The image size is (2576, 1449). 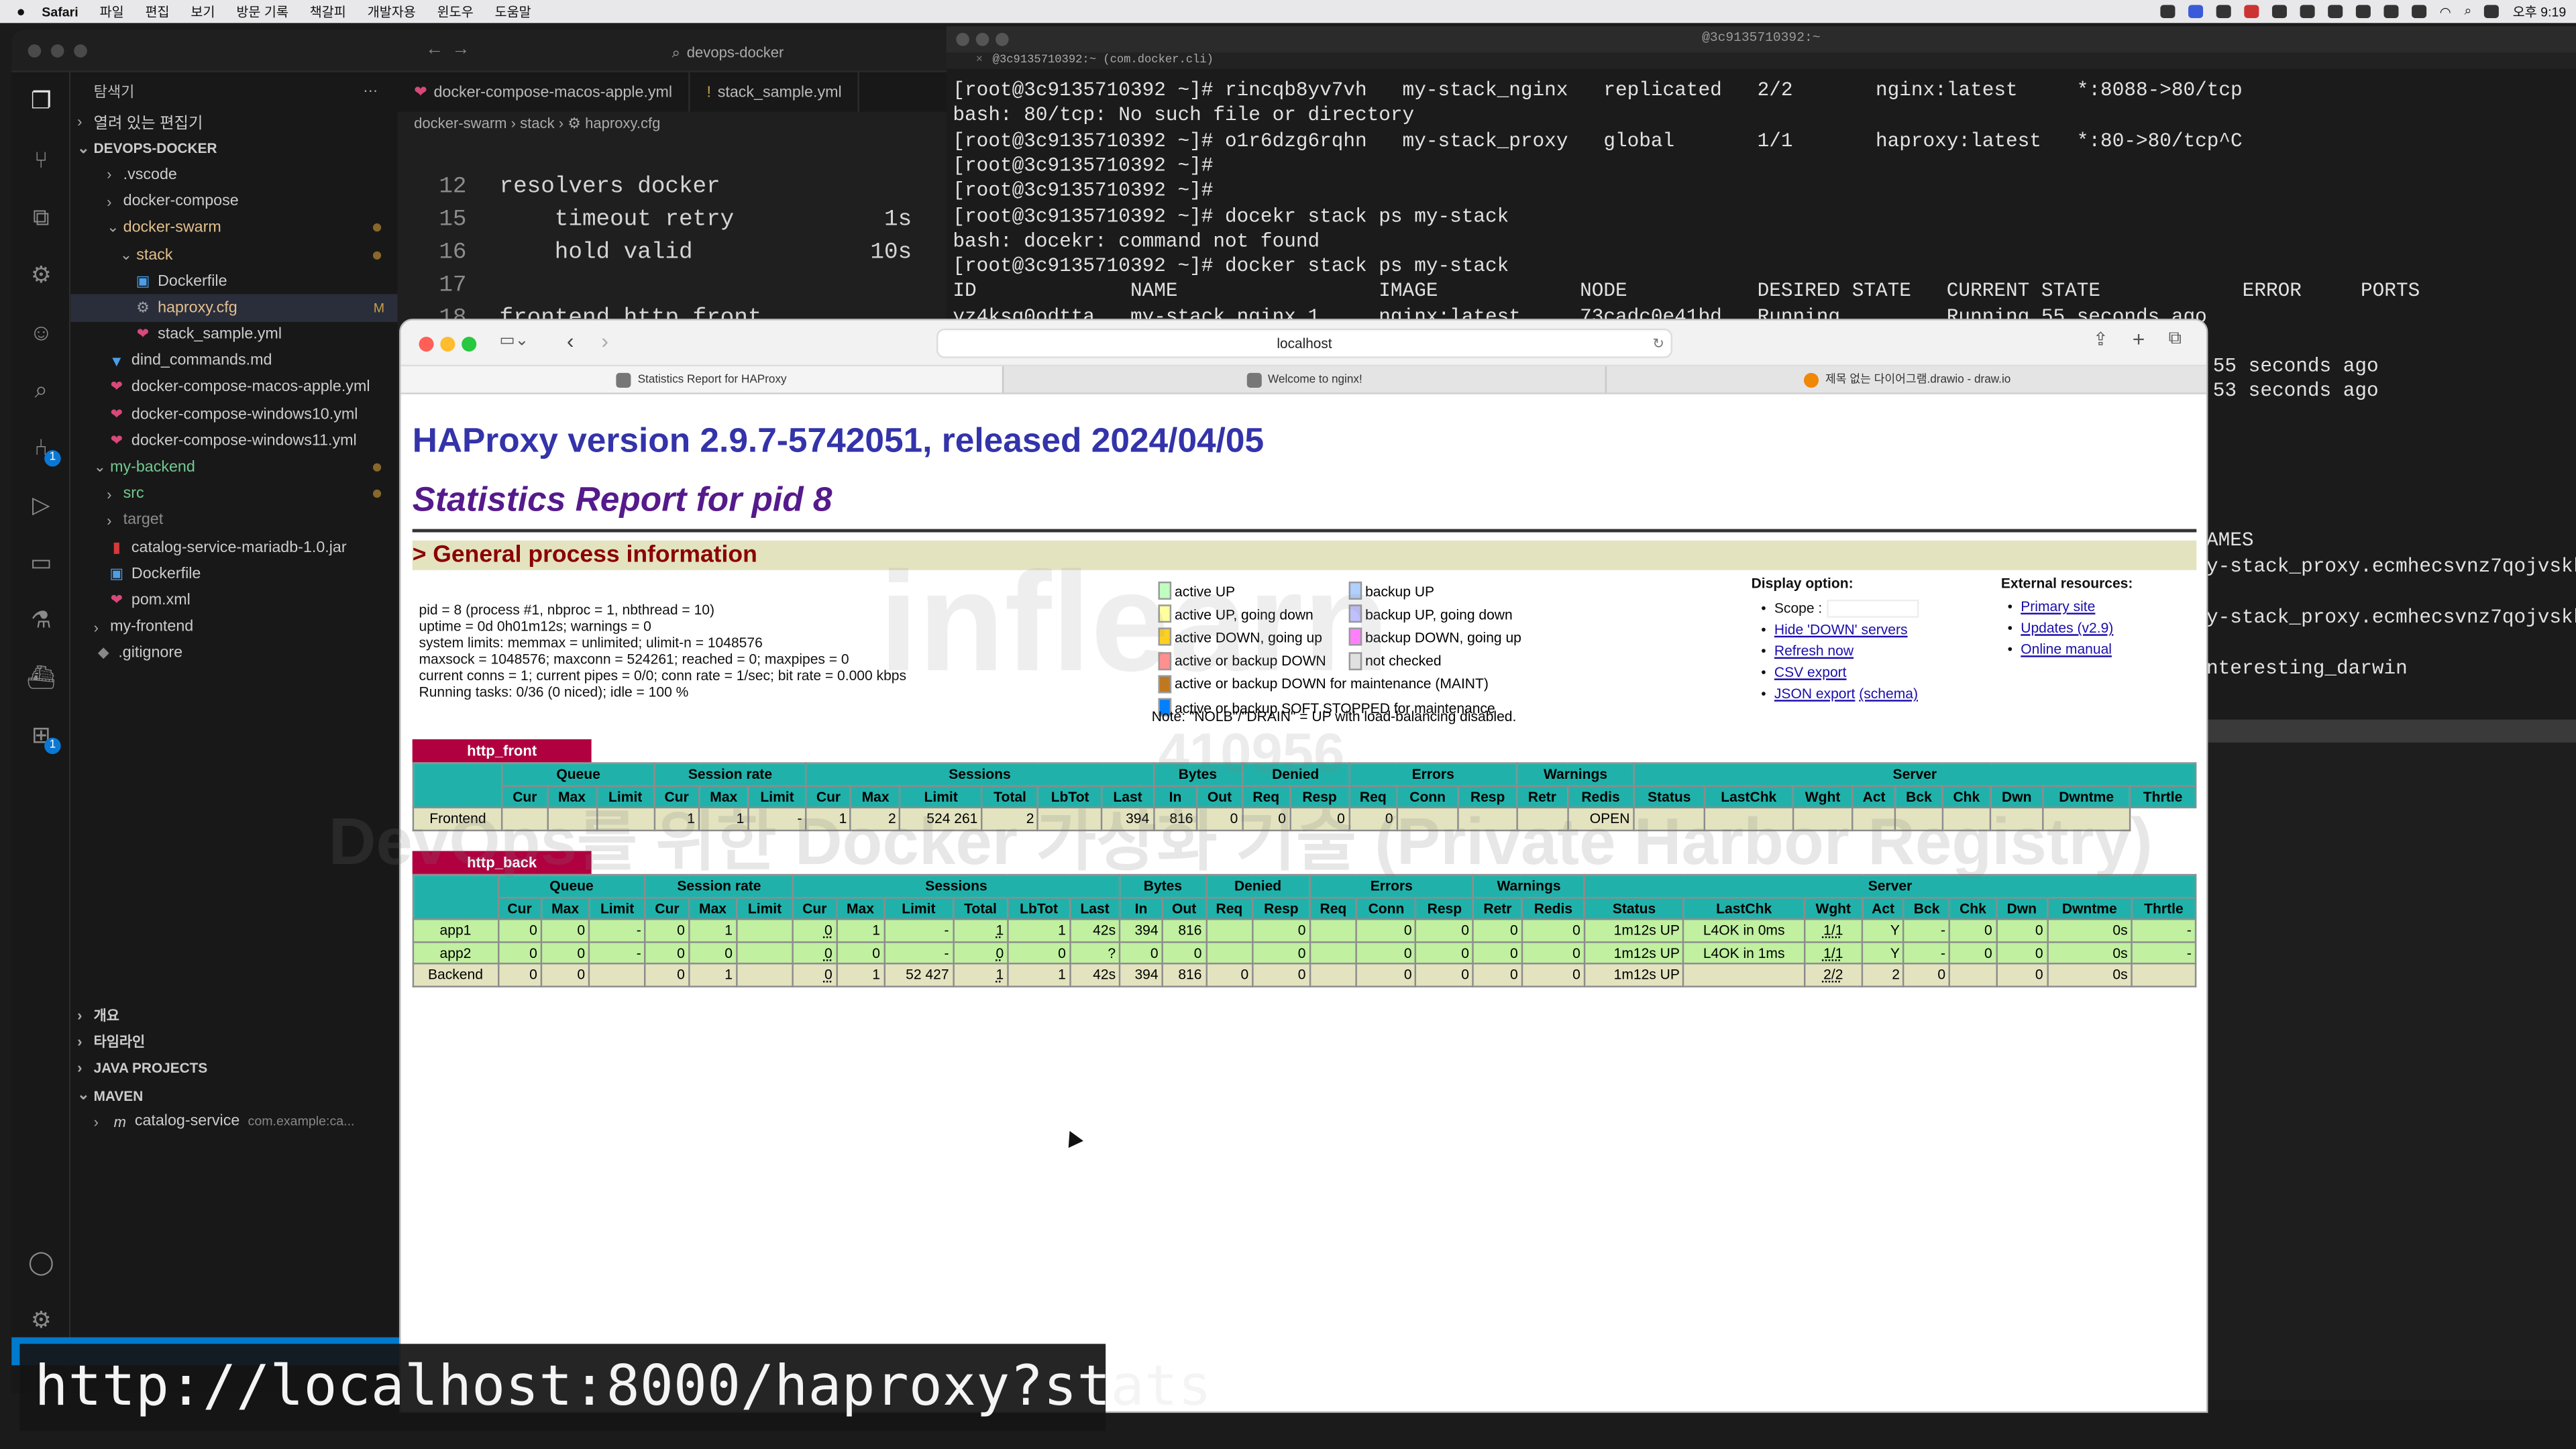 I want to click on back-arrow-icon: ‹, so click(x=570, y=341).